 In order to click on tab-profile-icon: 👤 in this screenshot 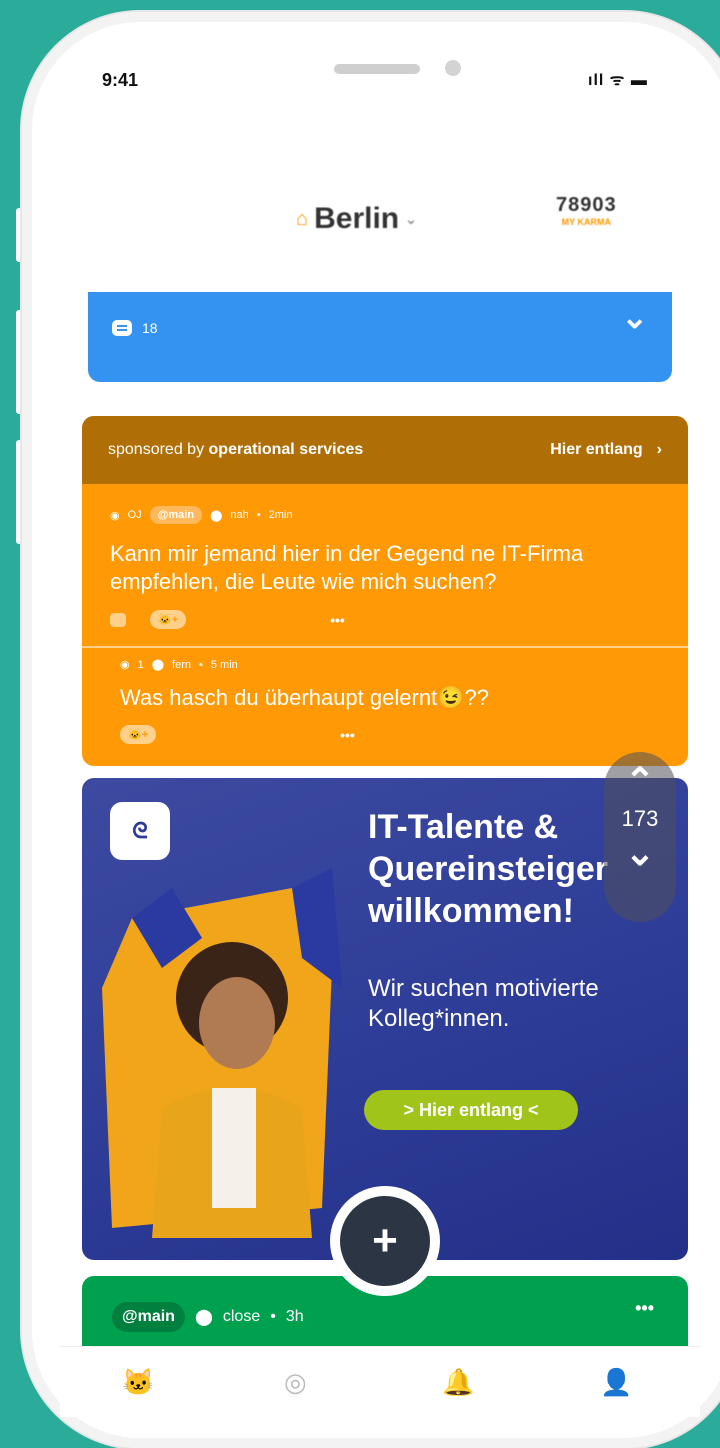, I will do `click(616, 1382)`.